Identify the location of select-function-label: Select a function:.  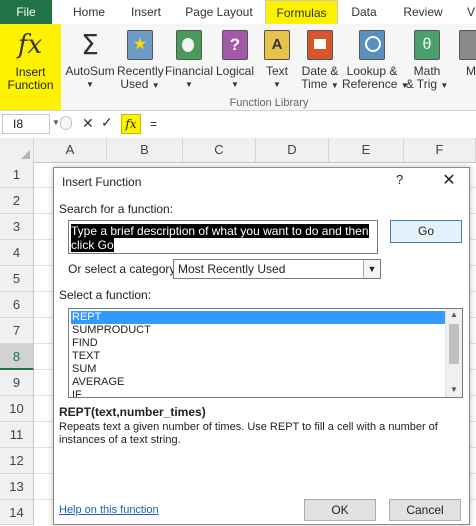
(105, 295).